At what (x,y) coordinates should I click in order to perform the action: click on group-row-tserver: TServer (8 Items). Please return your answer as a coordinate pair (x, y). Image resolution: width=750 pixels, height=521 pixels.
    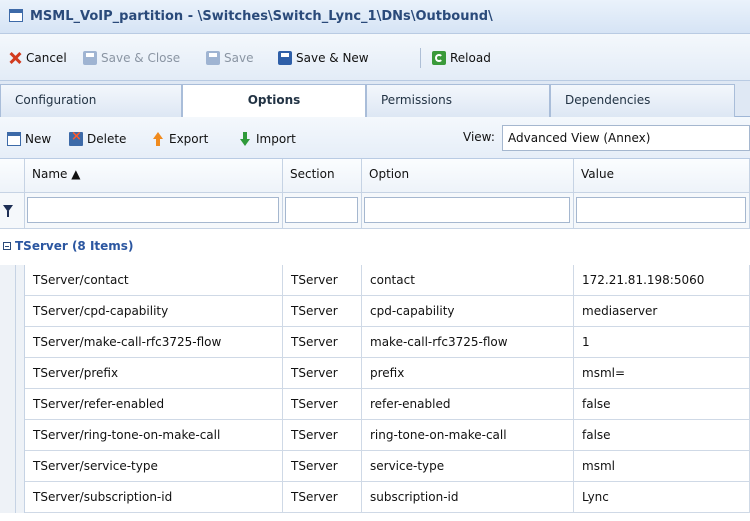
    Looking at the image, I should click on (375, 247).